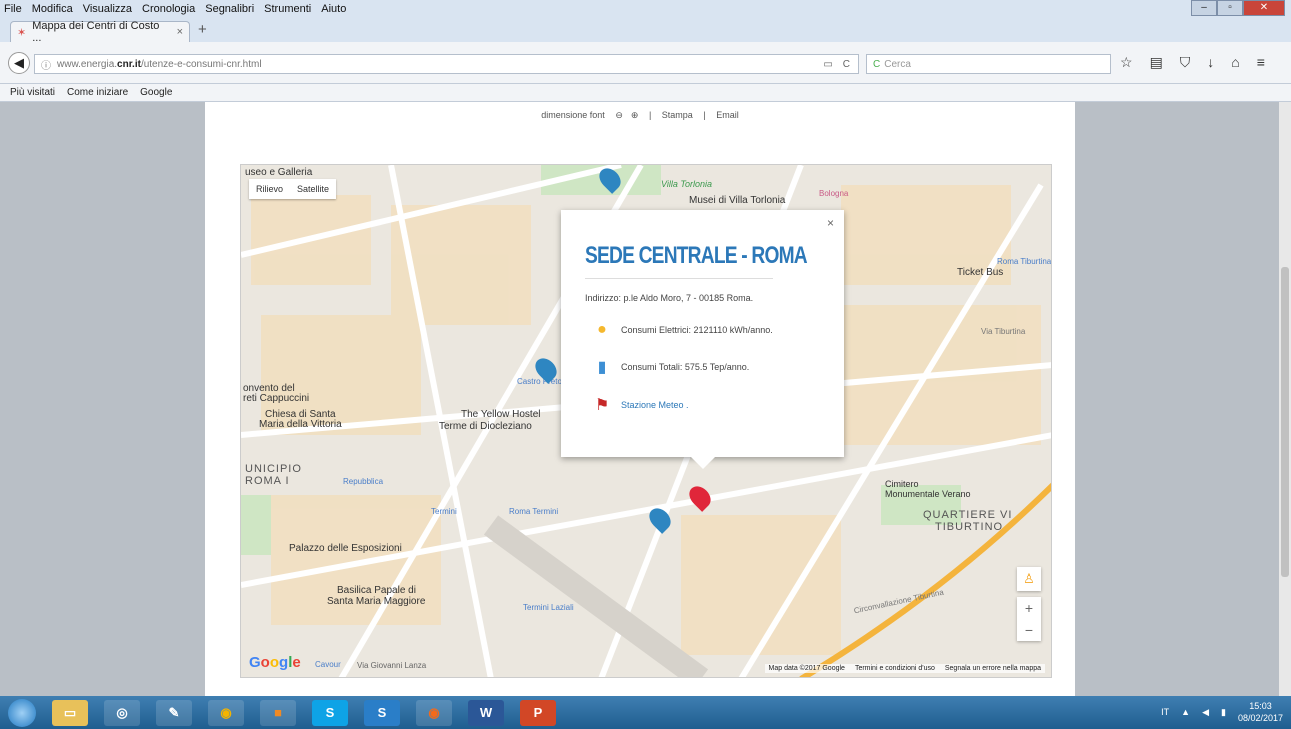 This screenshot has width=1291, height=729. Describe the element at coordinates (1205, 712) in the screenshot. I see `volume-icon: ◀` at that location.